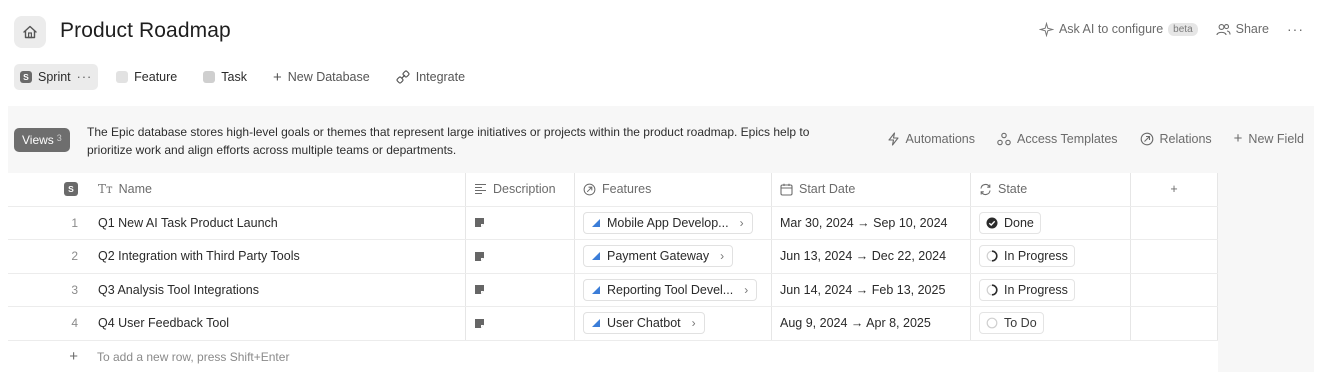 The height and width of the screenshot is (372, 1322). What do you see at coordinates (1146, 138) in the screenshot?
I see `relations-icon` at bounding box center [1146, 138].